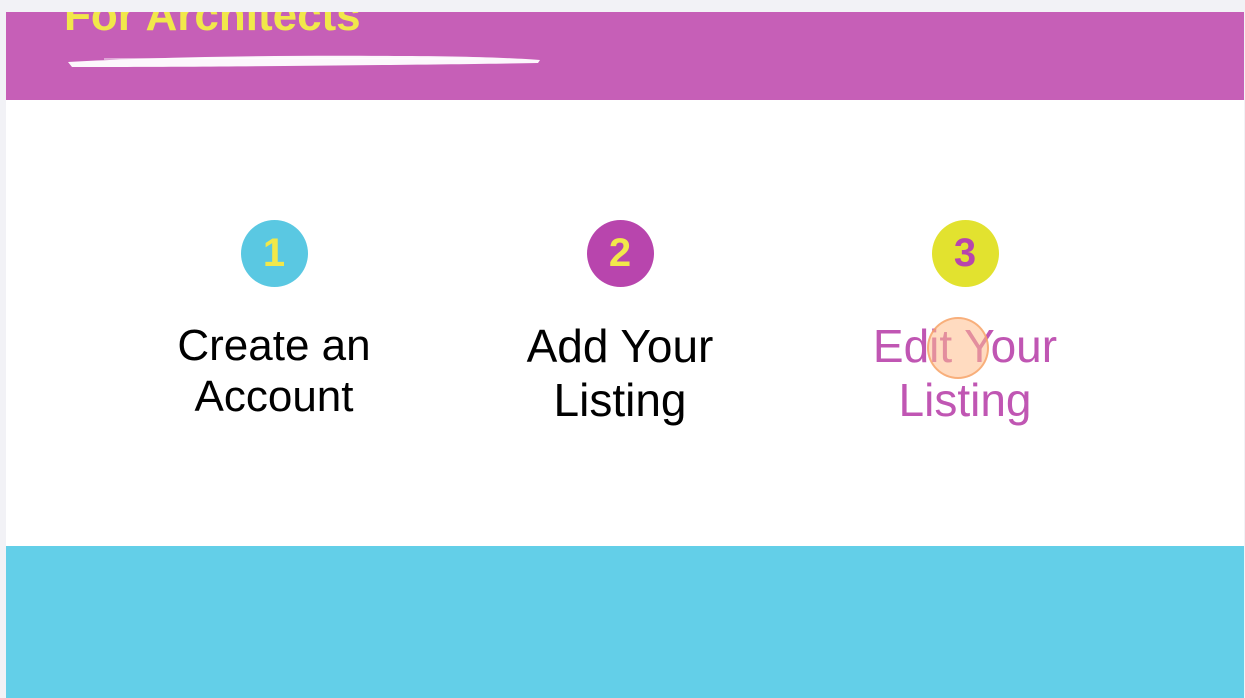 The height and width of the screenshot is (698, 1245). Describe the element at coordinates (620, 373) in the screenshot. I see `step-label: Add Your Listing` at that location.